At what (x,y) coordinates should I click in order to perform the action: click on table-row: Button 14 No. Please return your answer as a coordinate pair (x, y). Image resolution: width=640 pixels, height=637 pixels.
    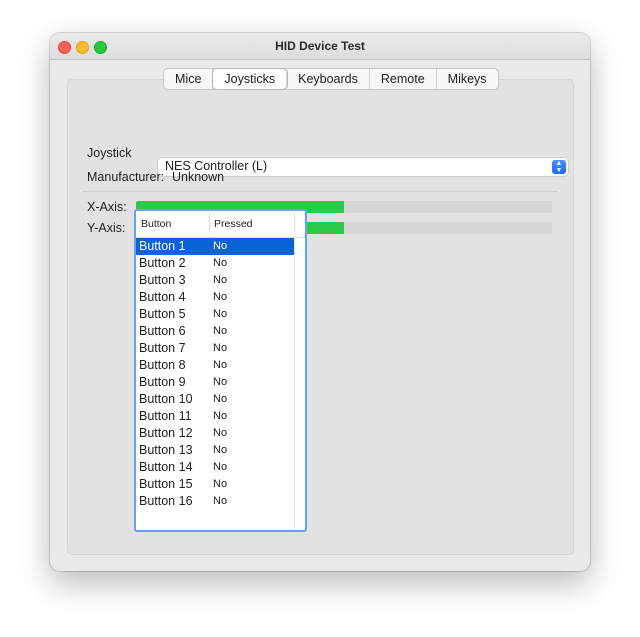
    Looking at the image, I should click on (215, 467).